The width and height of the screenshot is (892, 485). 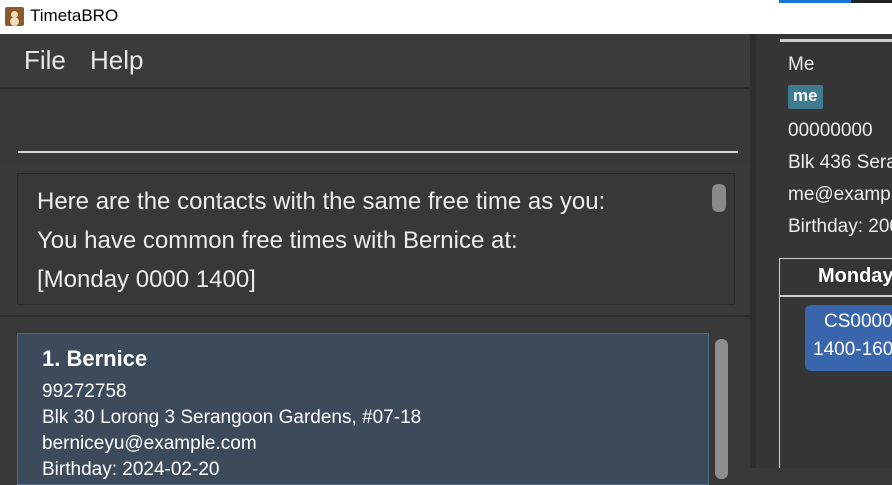 I want to click on user-email: me@examp, so click(x=839, y=194).